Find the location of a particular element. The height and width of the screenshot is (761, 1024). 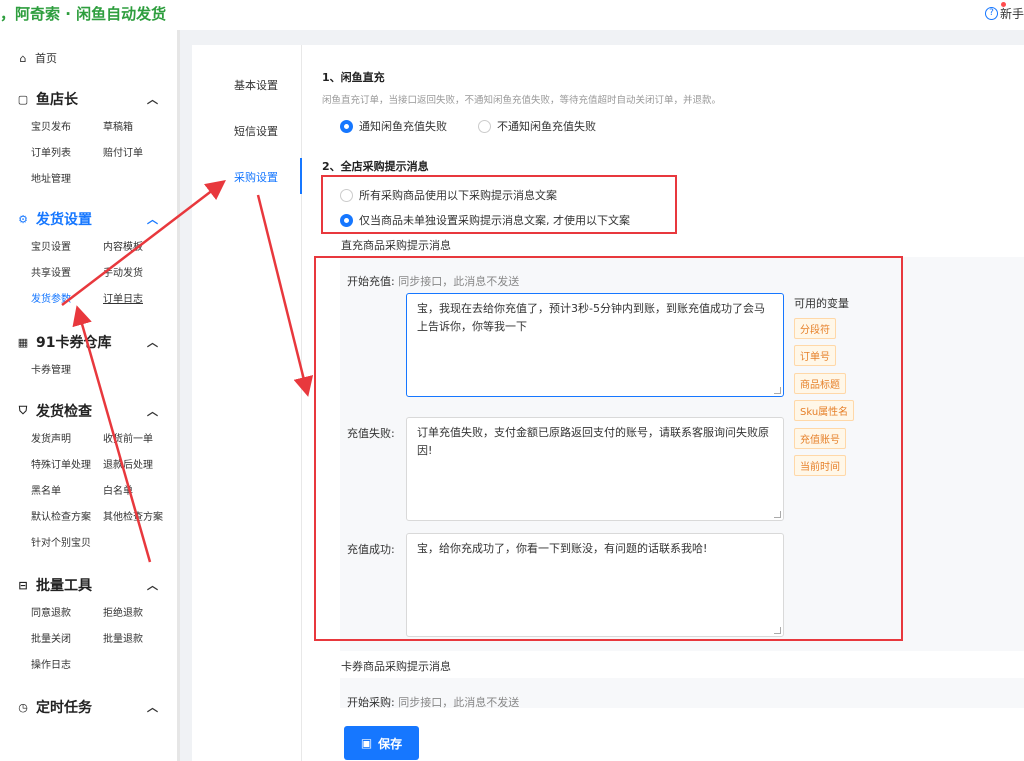

annotation-arrows is located at coordinates (187, 371).